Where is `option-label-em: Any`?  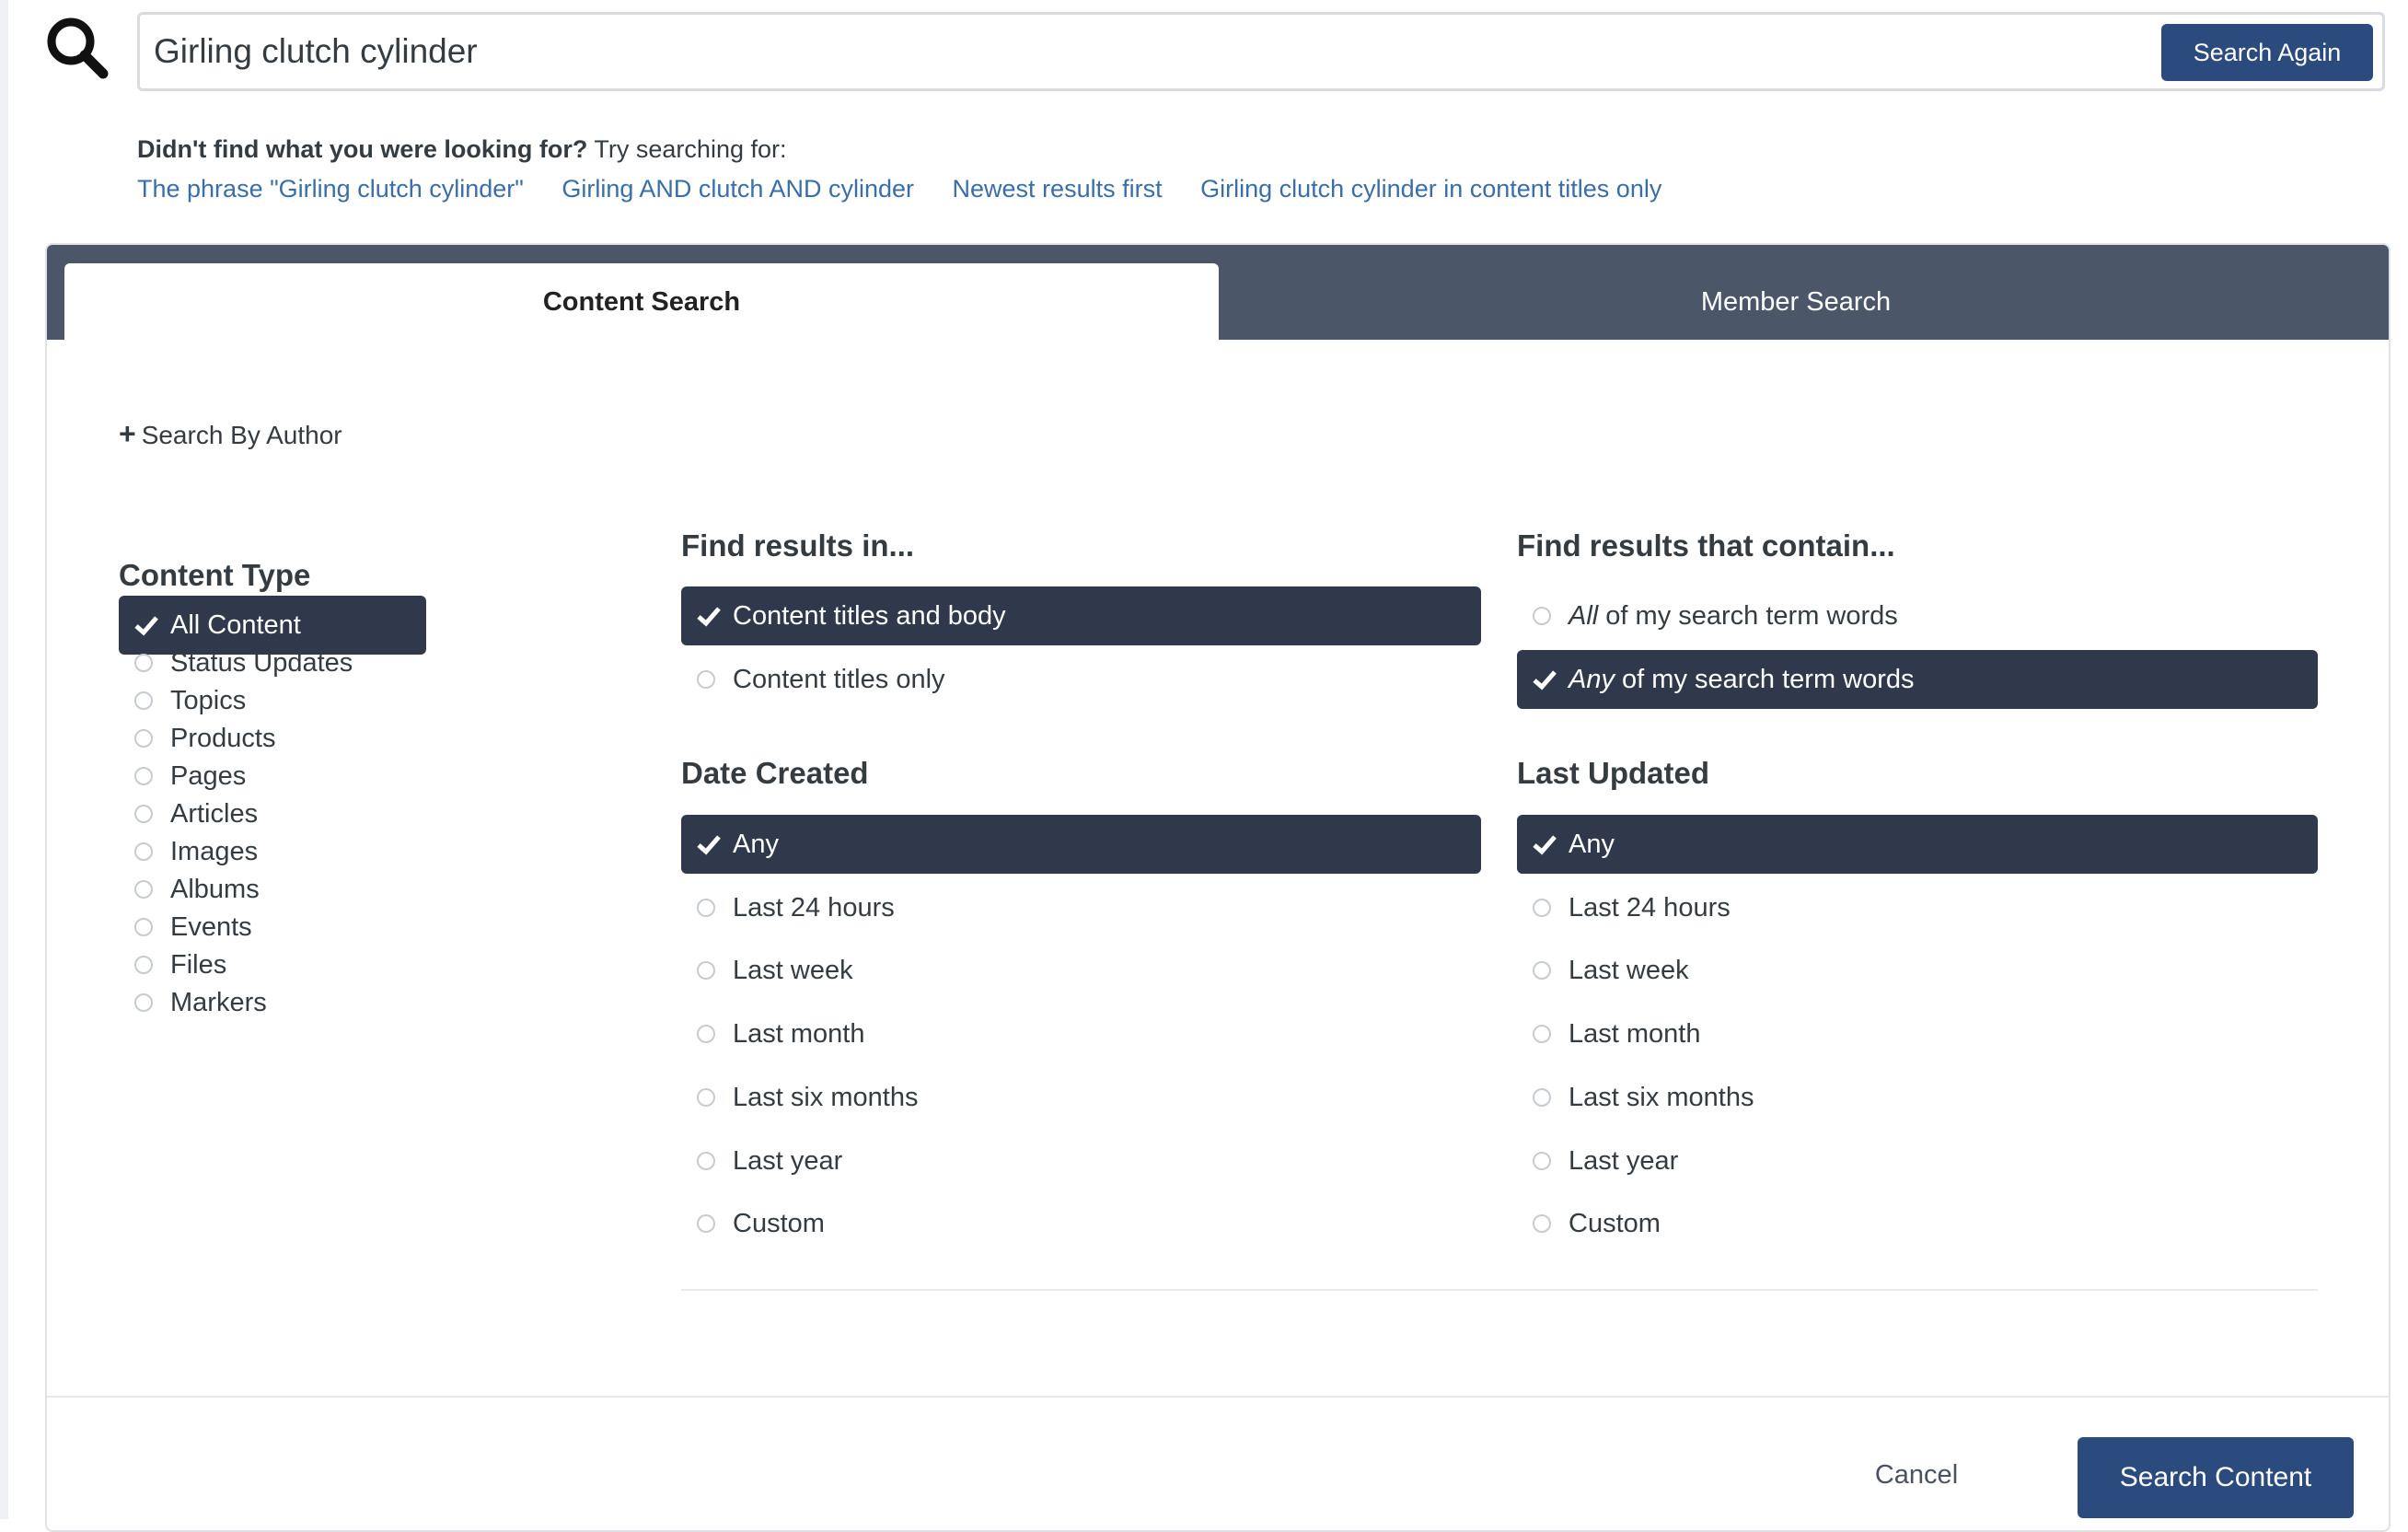
option-label-em: Any is located at coordinates (1592, 679).